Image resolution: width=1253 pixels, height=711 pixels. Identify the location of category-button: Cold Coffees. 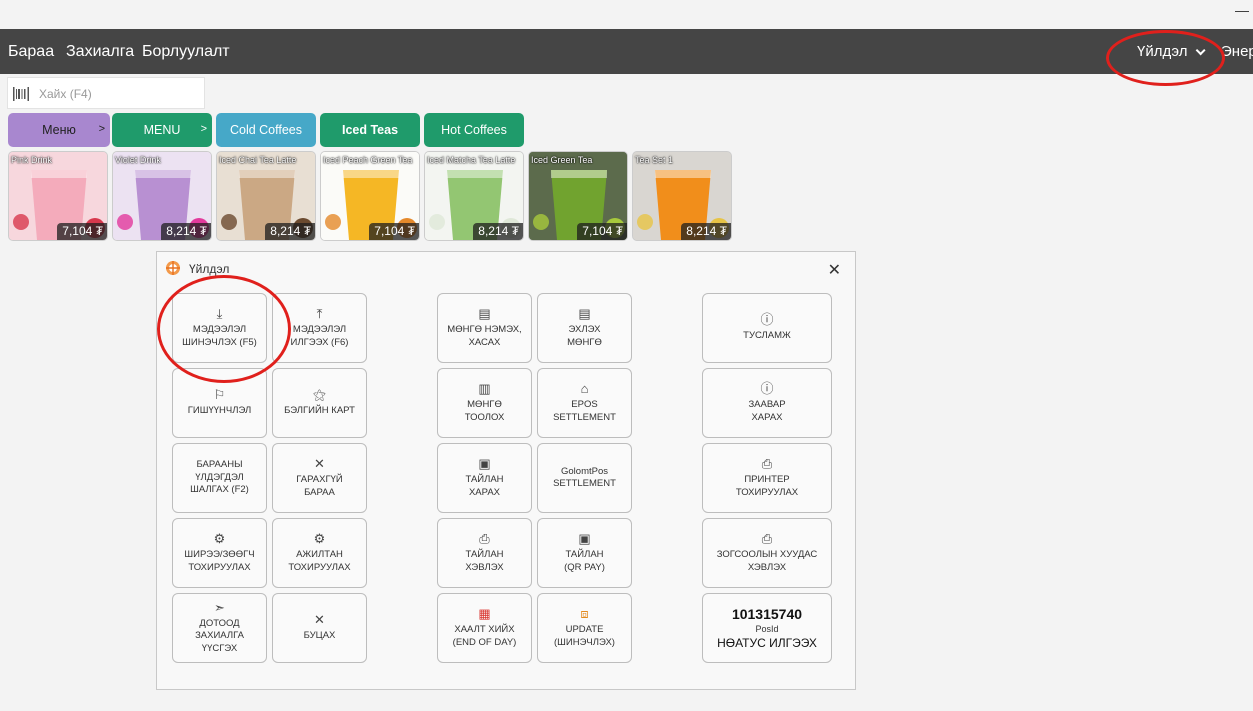
(266, 130).